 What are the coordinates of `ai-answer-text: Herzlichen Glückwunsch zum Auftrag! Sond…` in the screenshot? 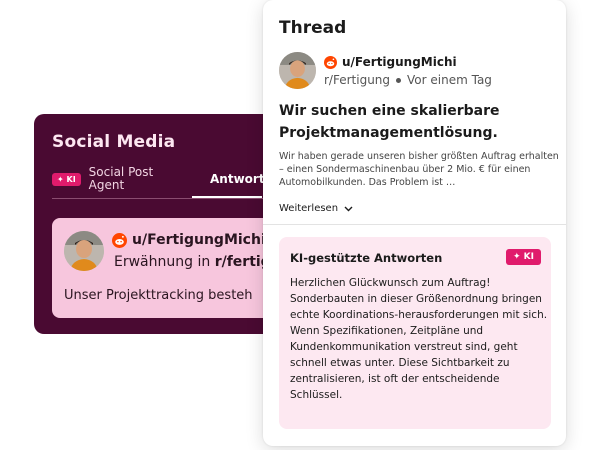 It's located at (419, 339).